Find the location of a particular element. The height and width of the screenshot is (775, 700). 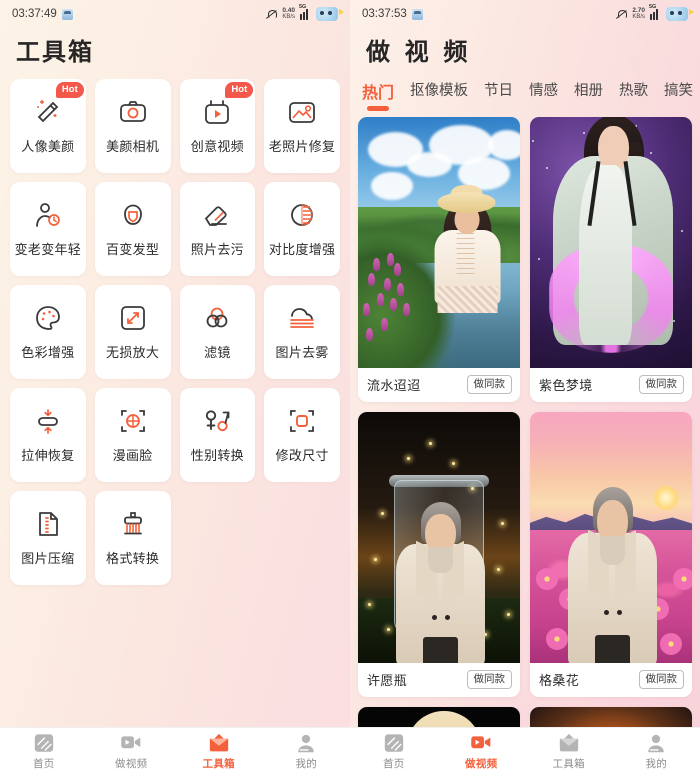

tool-card-18: 格式转换 is located at coordinates (132, 538).